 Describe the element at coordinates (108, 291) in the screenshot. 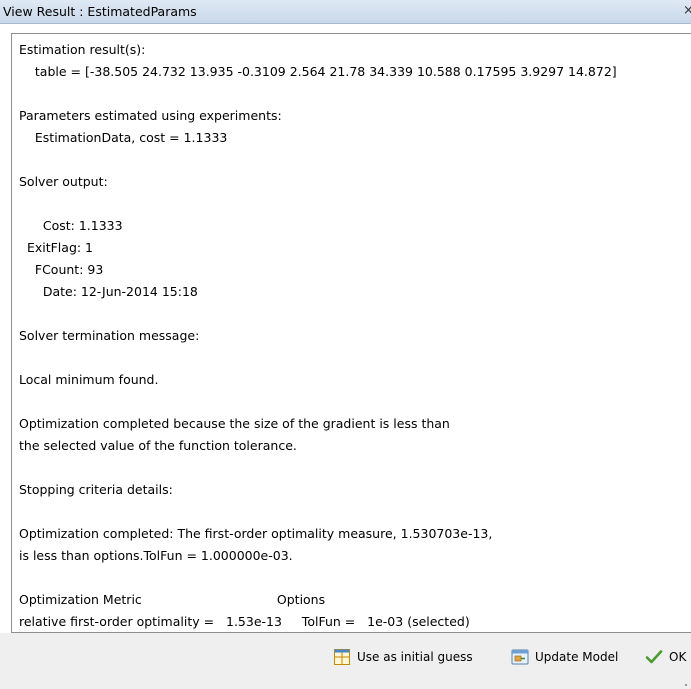

I see `report-line: Date: 12-Jun-2014 15:18` at that location.